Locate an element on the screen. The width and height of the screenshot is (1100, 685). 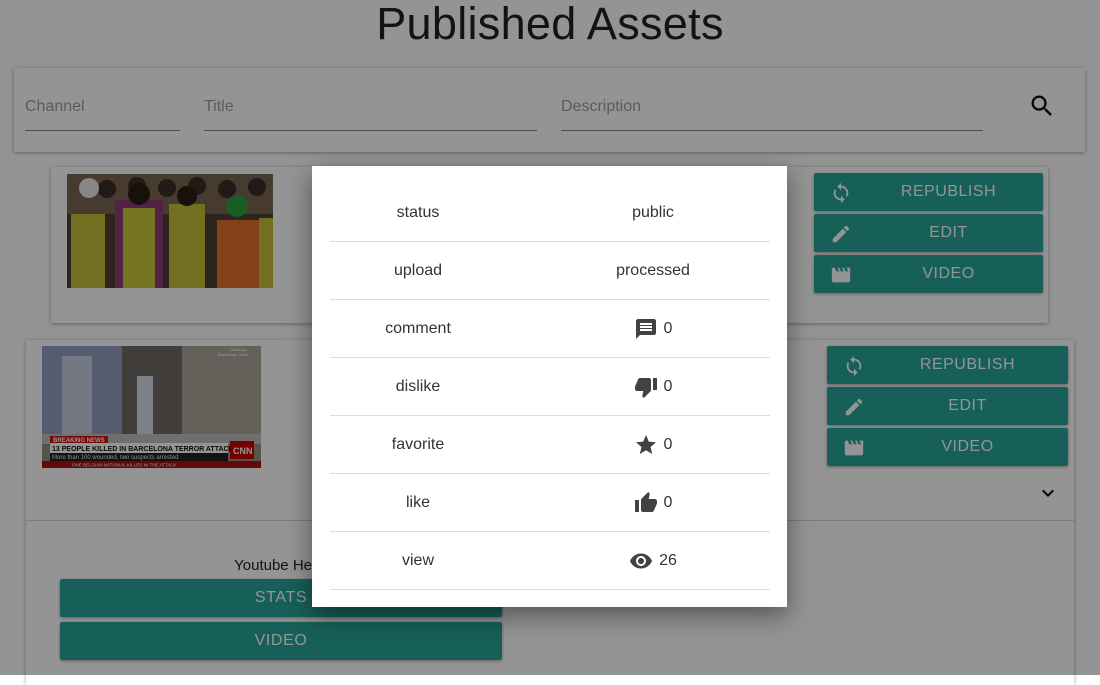
stats-row-upload: upload processed is located at coordinates (550, 271).